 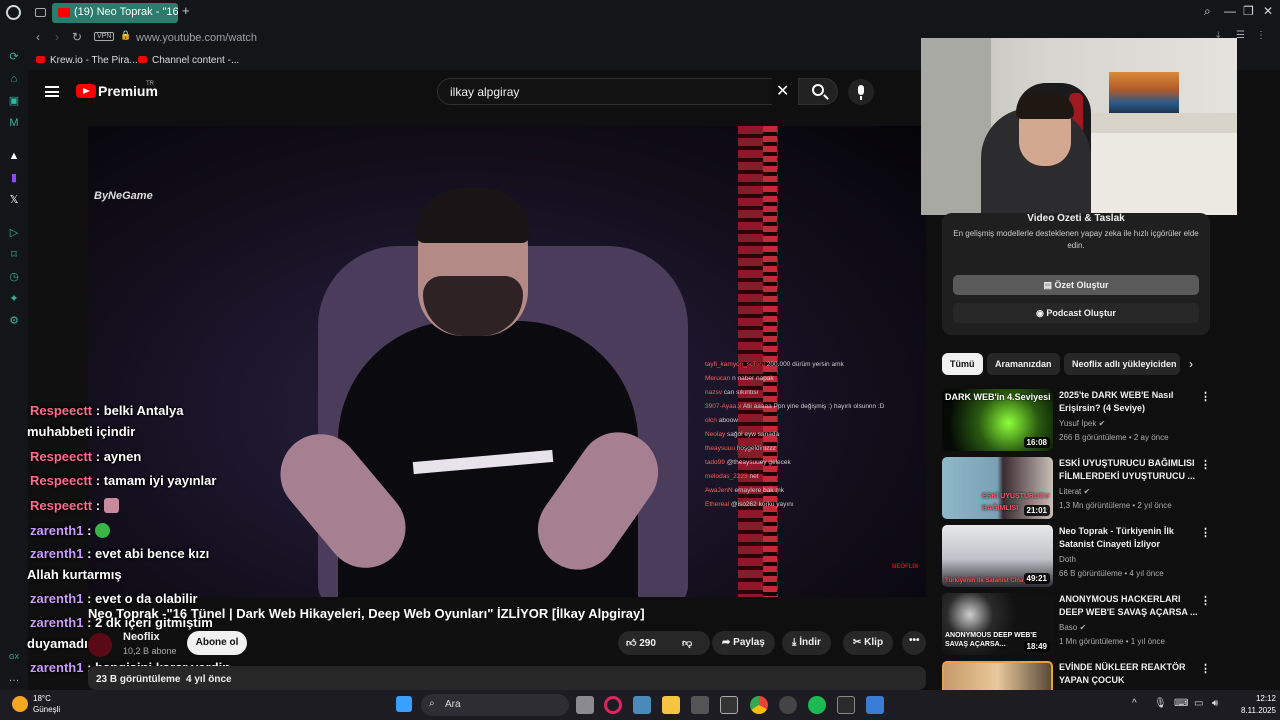 I want to click on volume-icon: 🔊︎, so click(x=1215, y=703).